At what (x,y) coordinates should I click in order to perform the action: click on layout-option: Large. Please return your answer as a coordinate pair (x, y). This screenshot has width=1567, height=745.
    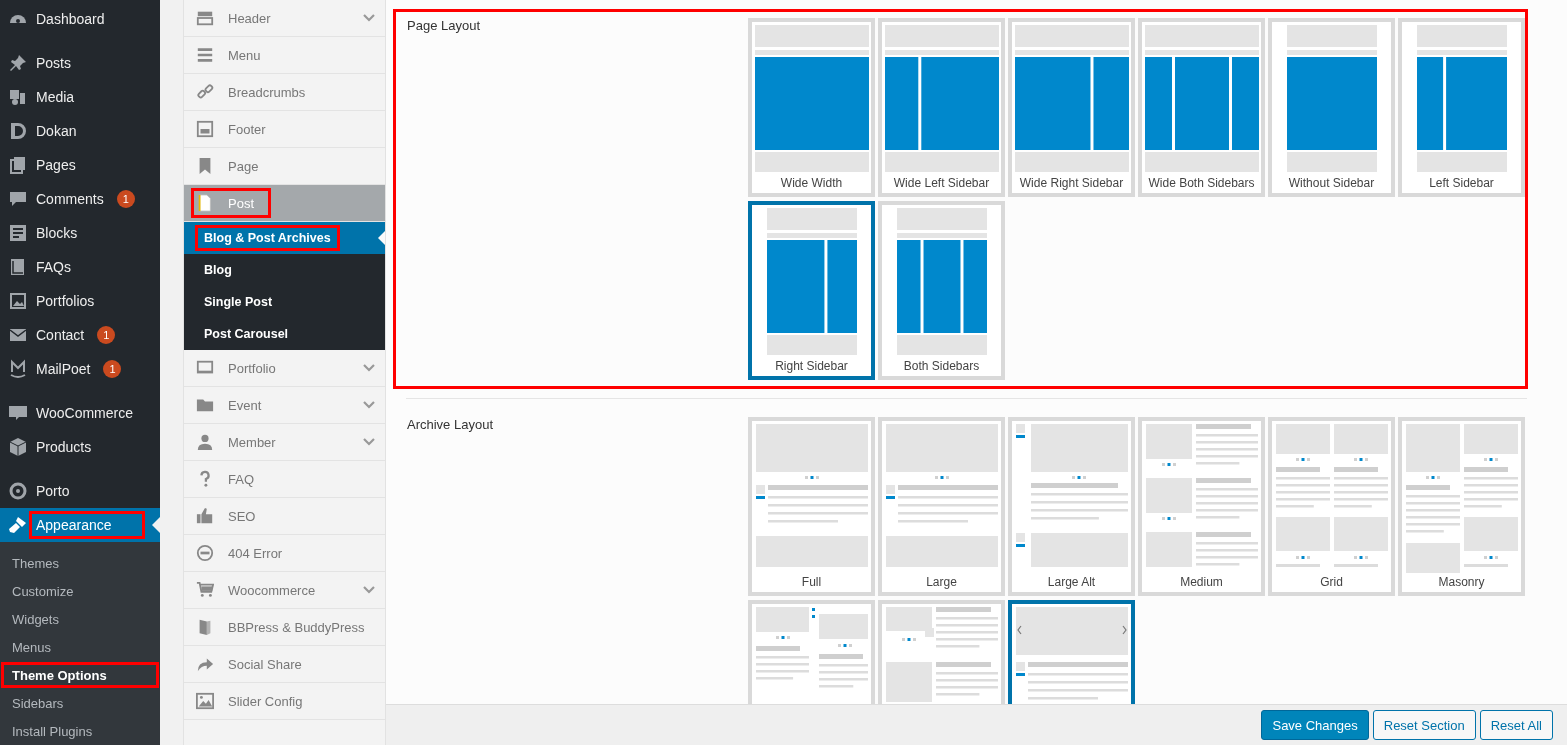
    Looking at the image, I should click on (941, 506).